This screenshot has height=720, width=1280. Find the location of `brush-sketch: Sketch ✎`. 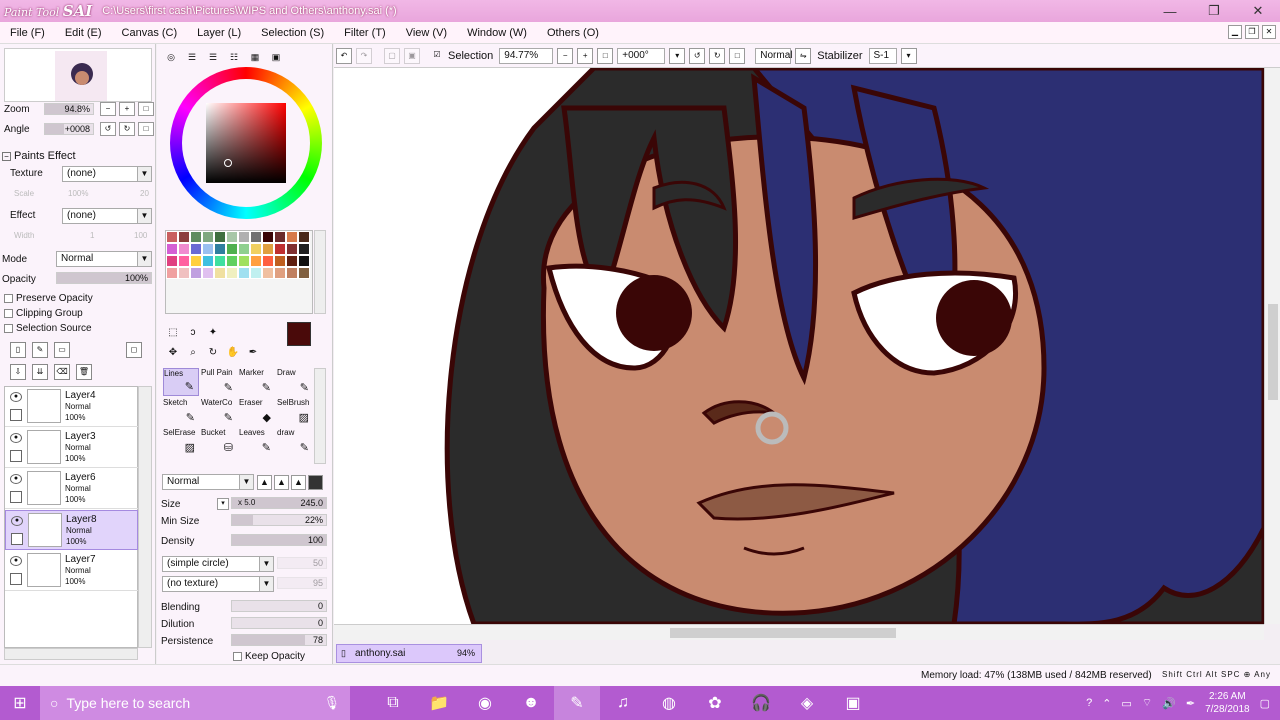

brush-sketch: Sketch ✎ is located at coordinates (181, 412).